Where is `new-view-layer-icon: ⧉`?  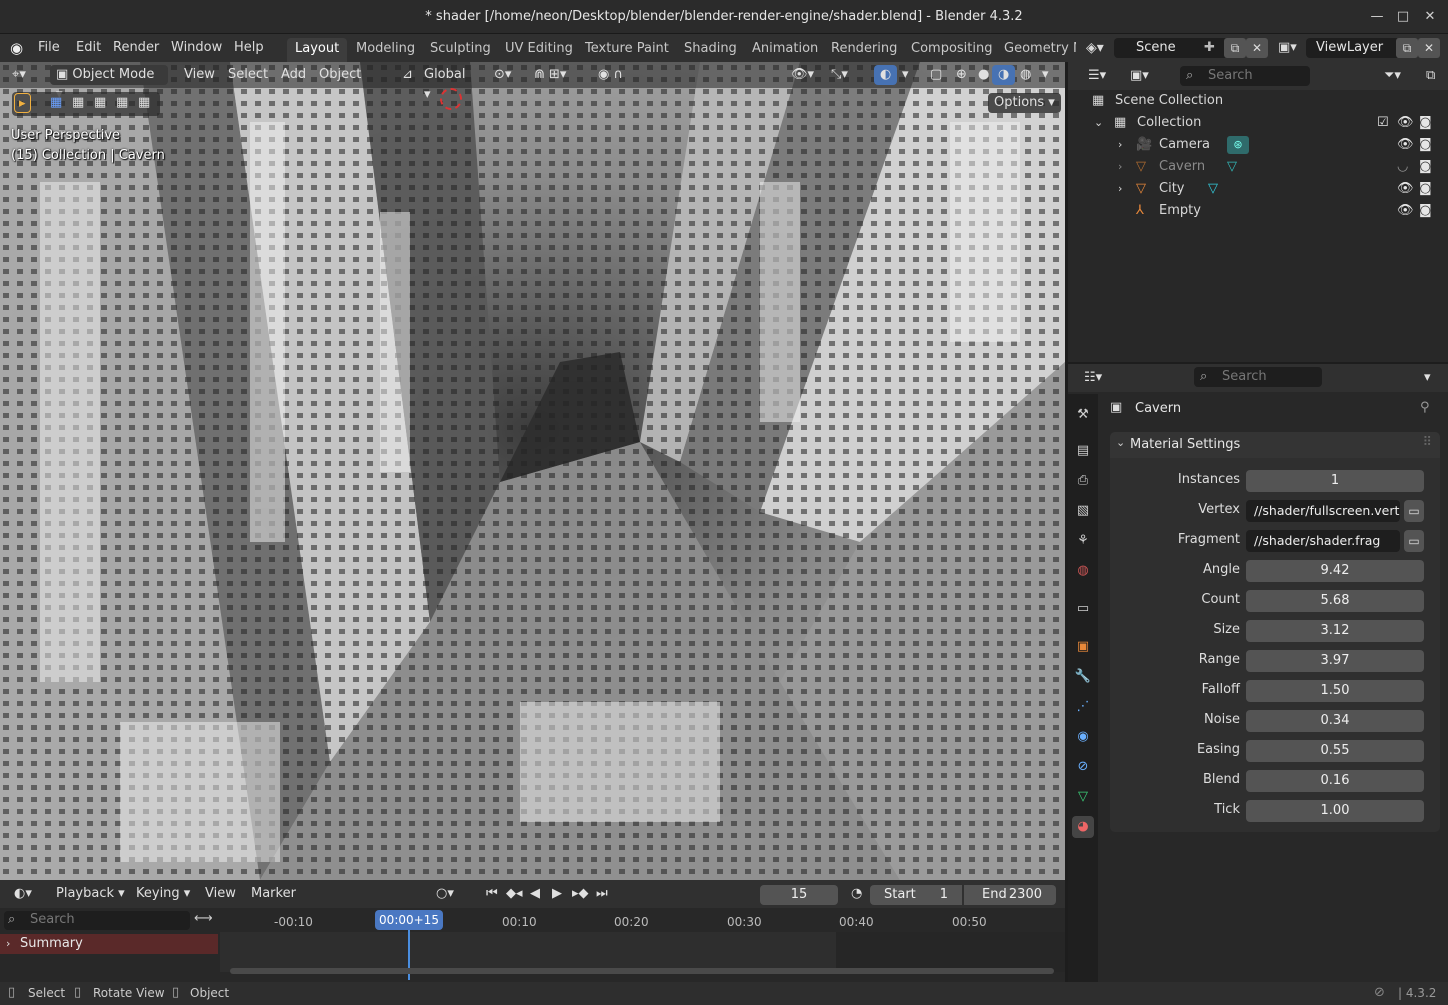 new-view-layer-icon: ⧉ is located at coordinates (1407, 48).